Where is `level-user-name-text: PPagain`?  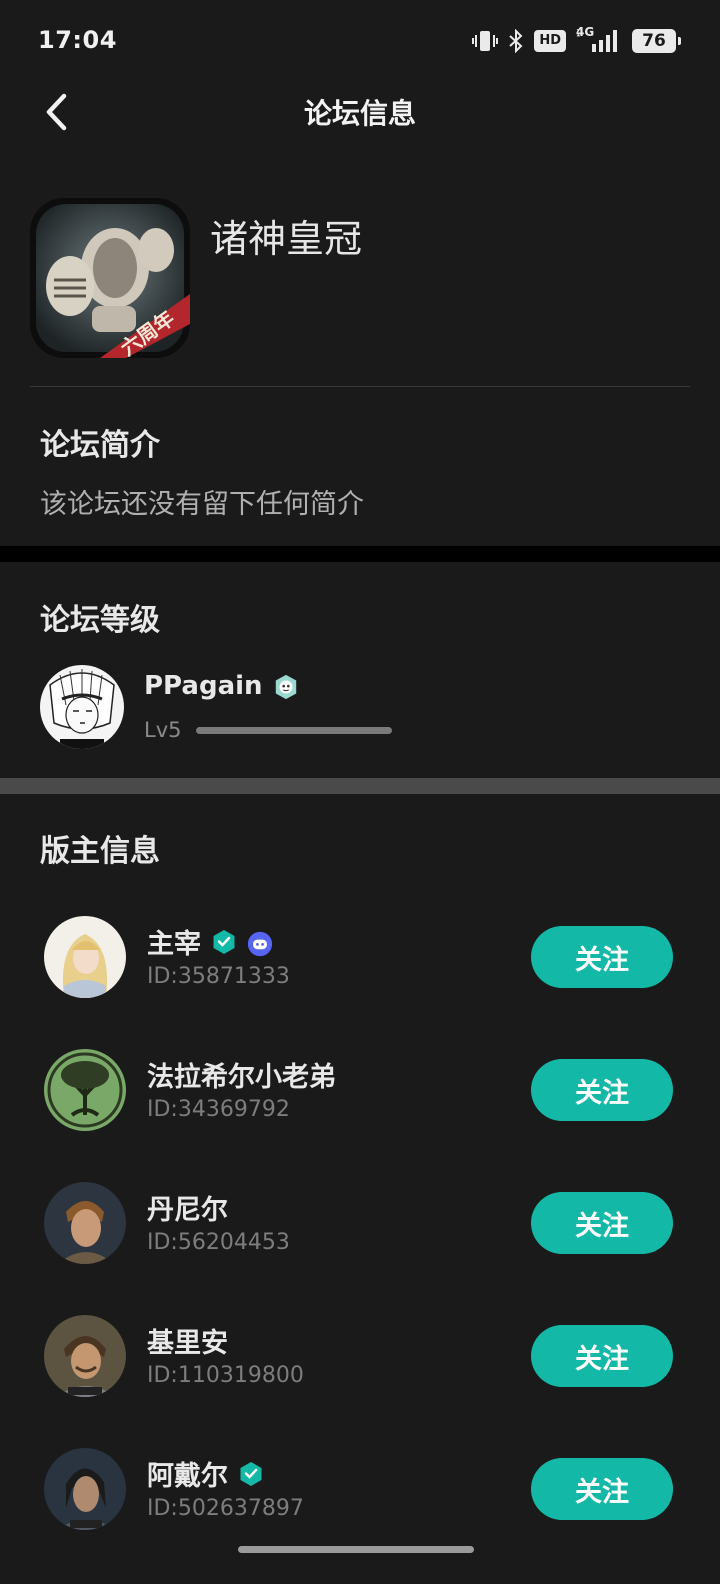
level-user-name-text: PPagain is located at coordinates (203, 686).